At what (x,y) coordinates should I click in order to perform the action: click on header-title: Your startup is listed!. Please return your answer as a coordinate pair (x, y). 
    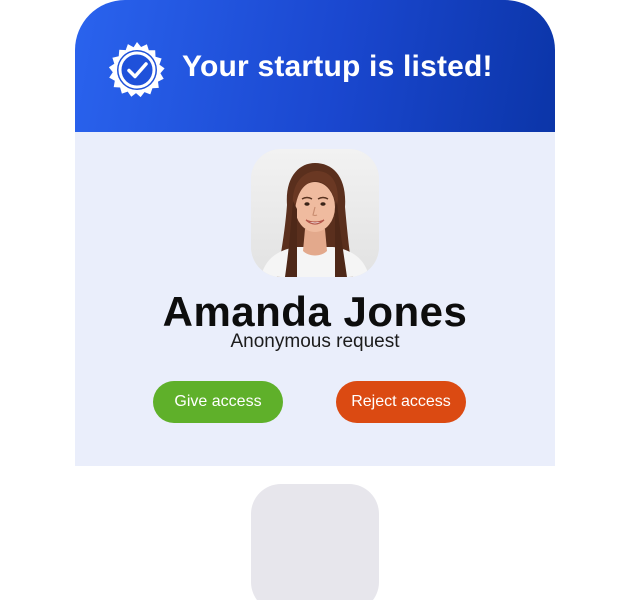
    Looking at the image, I should click on (337, 66).